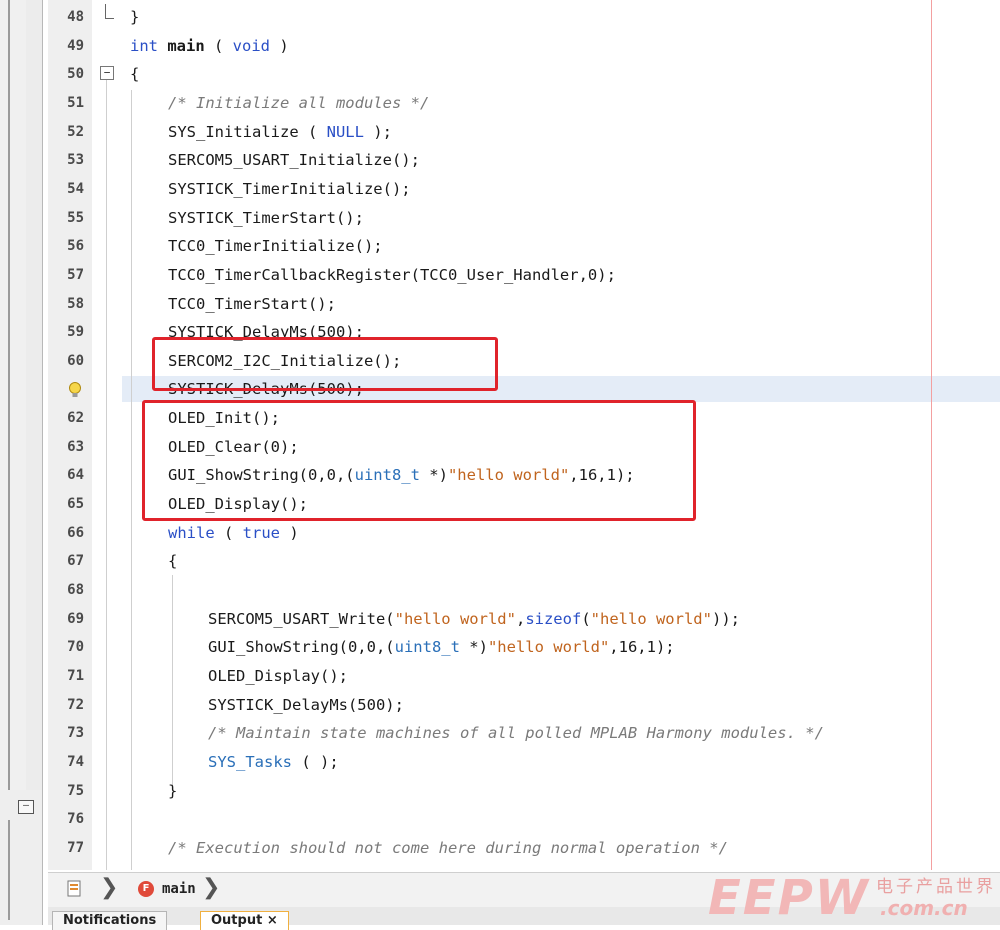 The height and width of the screenshot is (930, 1000). What do you see at coordinates (377, 131) in the screenshot?
I see `code-token: );` at bounding box center [377, 131].